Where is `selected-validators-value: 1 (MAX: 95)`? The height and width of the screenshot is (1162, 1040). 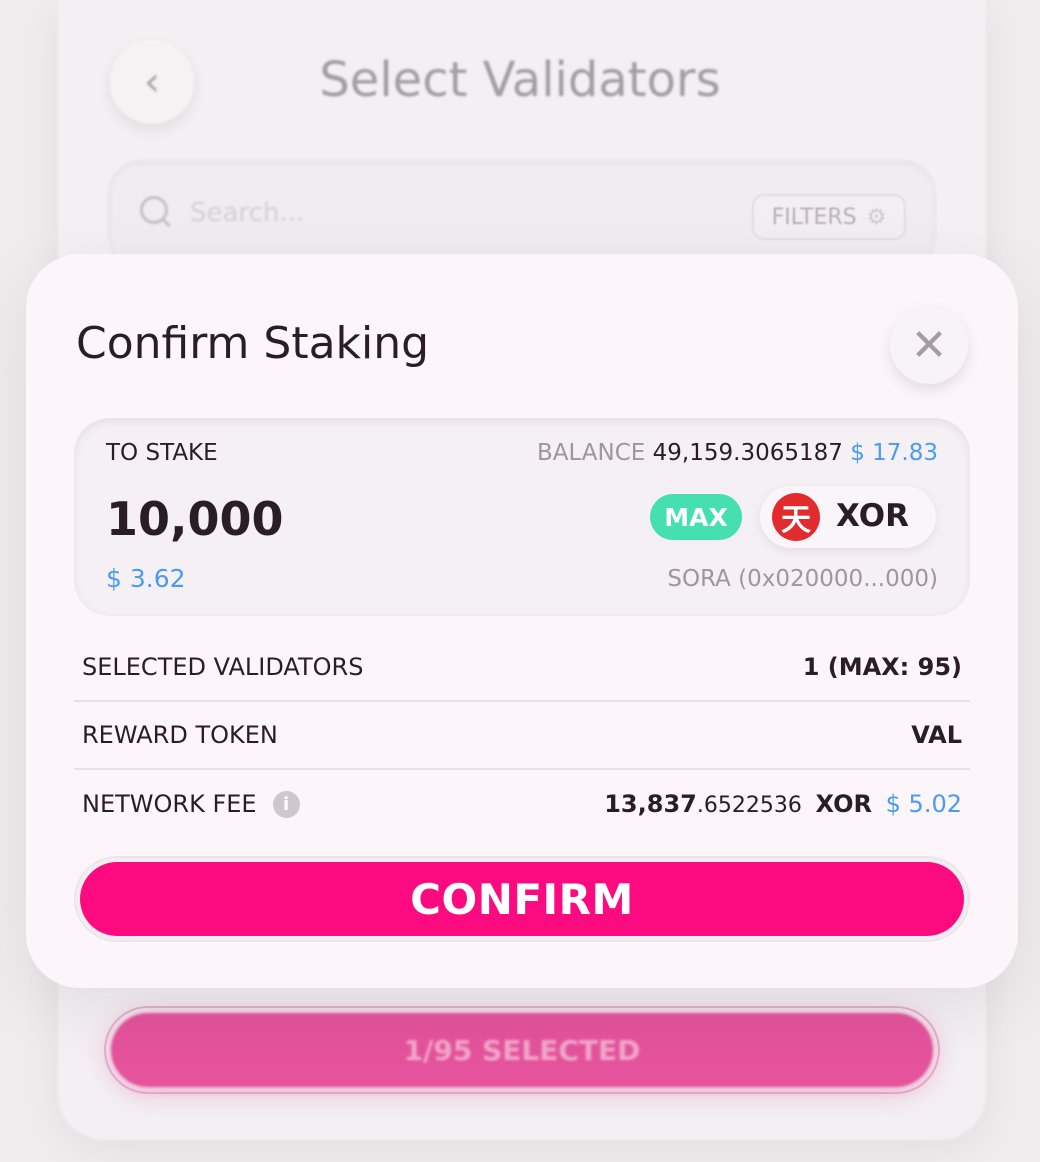 selected-validators-value: 1 (MAX: 95) is located at coordinates (882, 667).